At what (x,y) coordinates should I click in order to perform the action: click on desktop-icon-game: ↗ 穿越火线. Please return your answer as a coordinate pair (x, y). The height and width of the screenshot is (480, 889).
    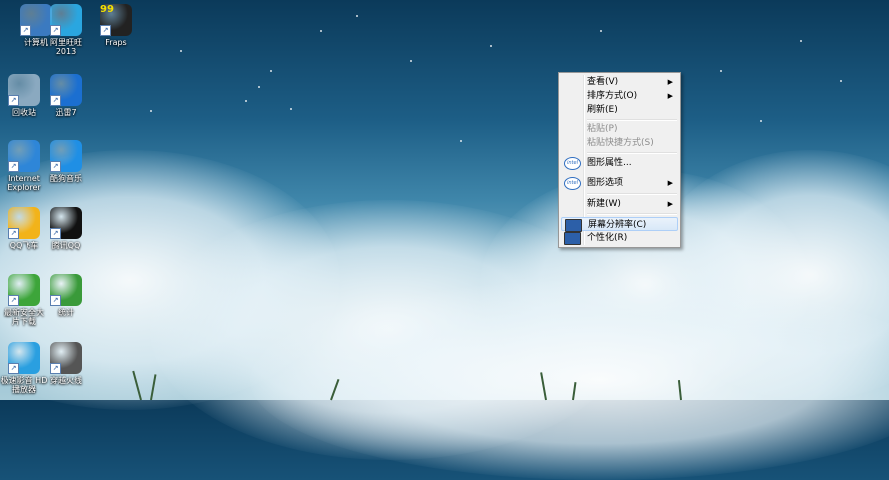
    Looking at the image, I should click on (66, 363).